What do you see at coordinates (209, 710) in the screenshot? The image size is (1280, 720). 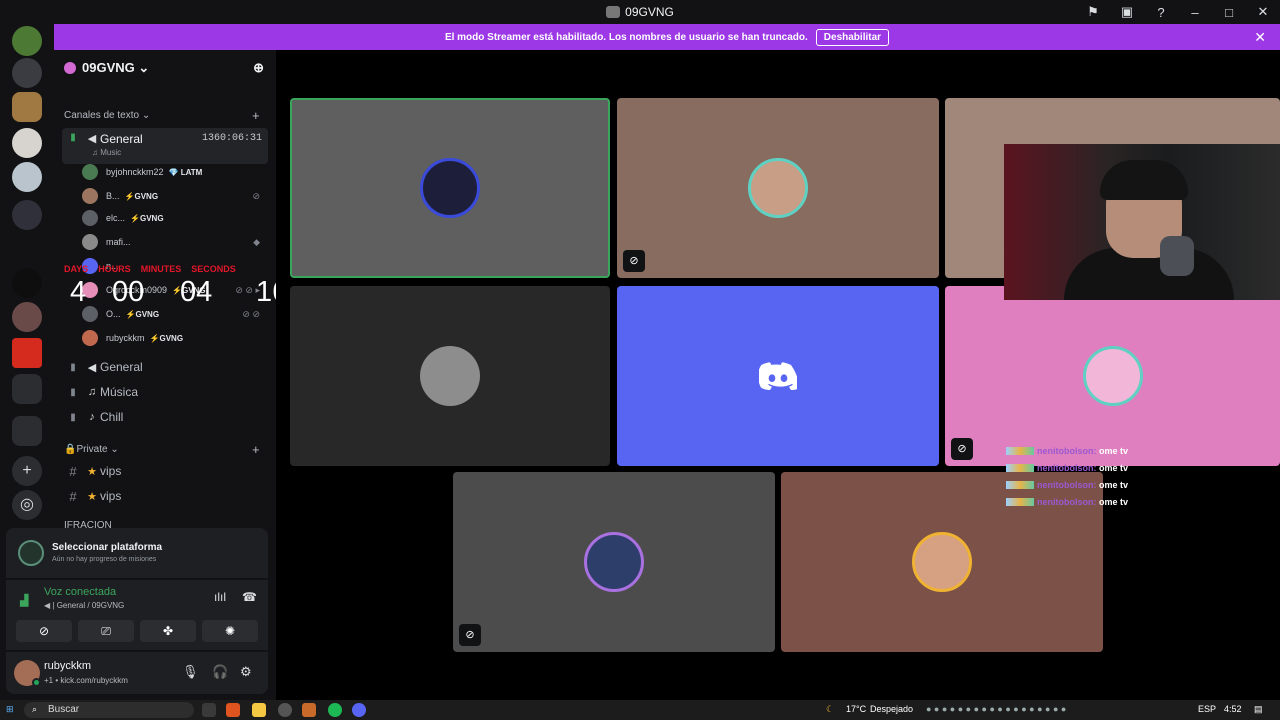 I see `task-view-icon` at bounding box center [209, 710].